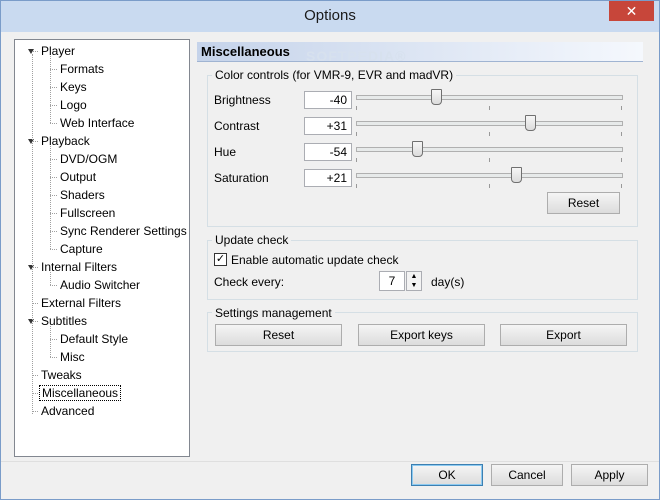  Describe the element at coordinates (328, 152) in the screenshot. I see `color-control-value: -54` at that location.